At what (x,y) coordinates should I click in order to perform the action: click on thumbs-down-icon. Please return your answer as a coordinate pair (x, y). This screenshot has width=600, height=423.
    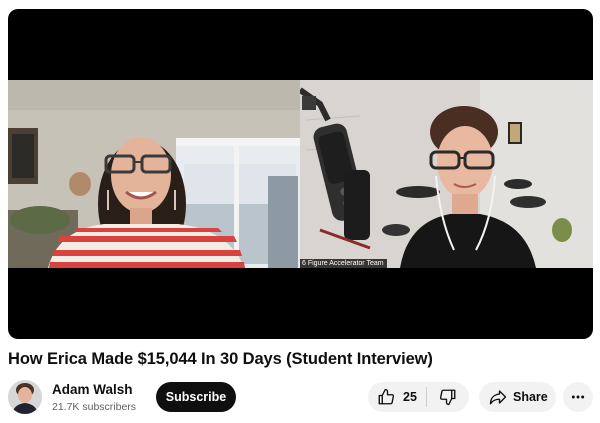
    Looking at the image, I should click on (448, 397).